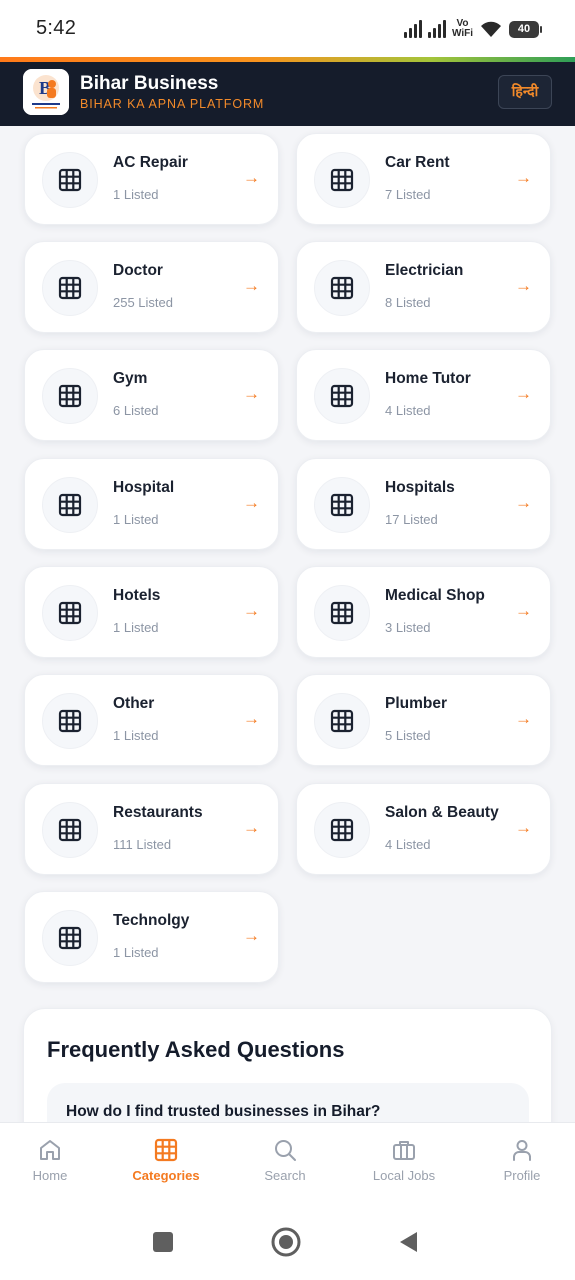  What do you see at coordinates (285, 1163) in the screenshot?
I see `nav-search: Search` at bounding box center [285, 1163].